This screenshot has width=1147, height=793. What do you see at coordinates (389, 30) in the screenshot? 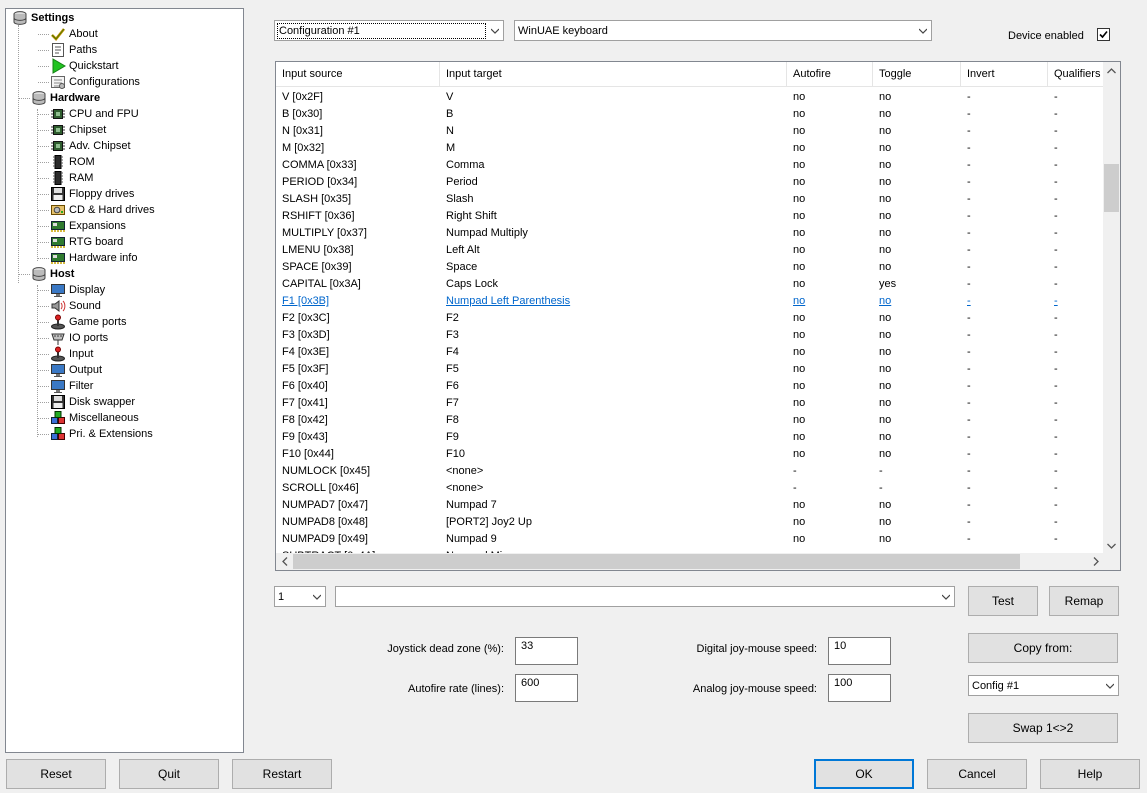
I see `configuration-select: Configuration #1` at bounding box center [389, 30].